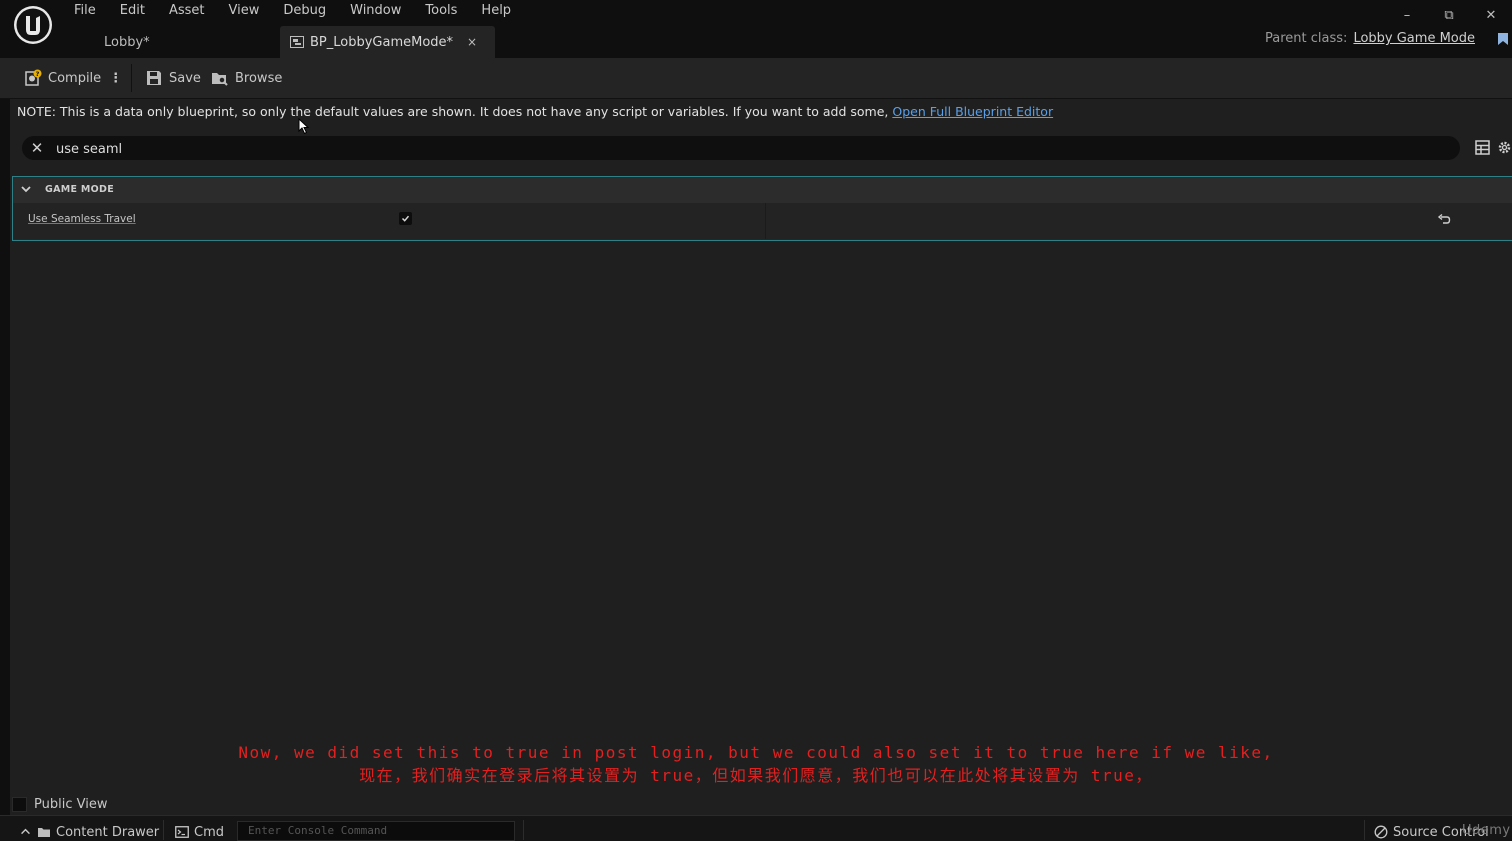 This screenshot has height=841, width=1512. I want to click on use-seamless-travel-checkbox, so click(405, 218).